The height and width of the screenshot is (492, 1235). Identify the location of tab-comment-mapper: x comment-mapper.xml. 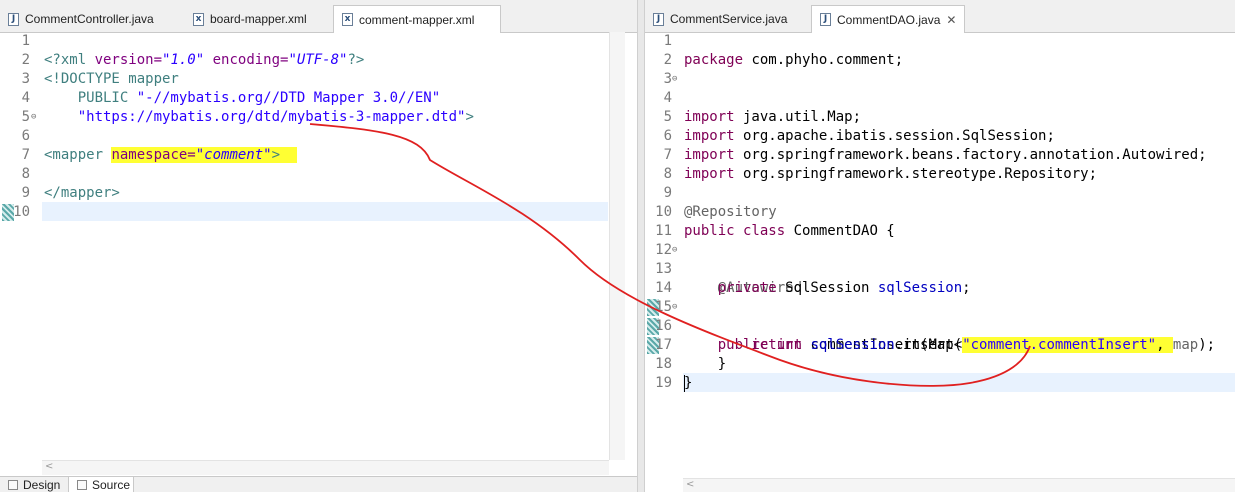
(417, 19).